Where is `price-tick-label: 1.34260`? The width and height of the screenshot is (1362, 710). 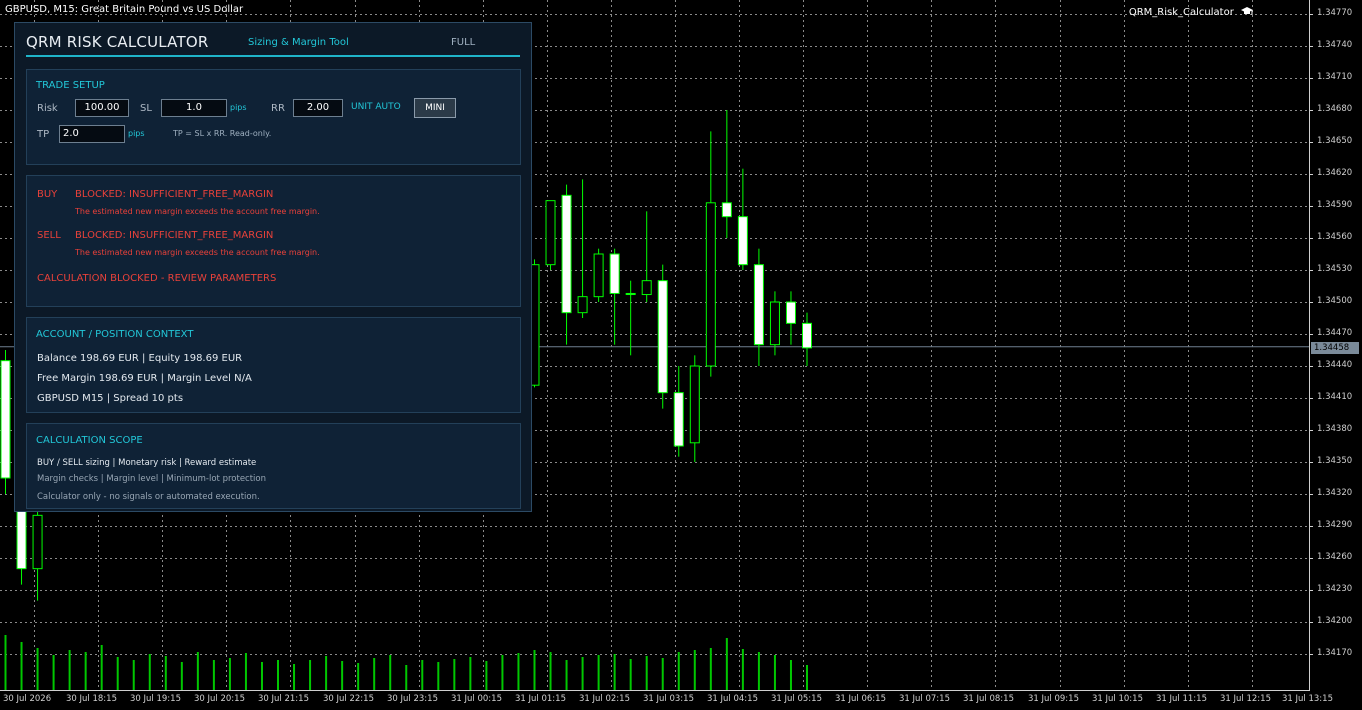 price-tick-label: 1.34260 is located at coordinates (1335, 557).